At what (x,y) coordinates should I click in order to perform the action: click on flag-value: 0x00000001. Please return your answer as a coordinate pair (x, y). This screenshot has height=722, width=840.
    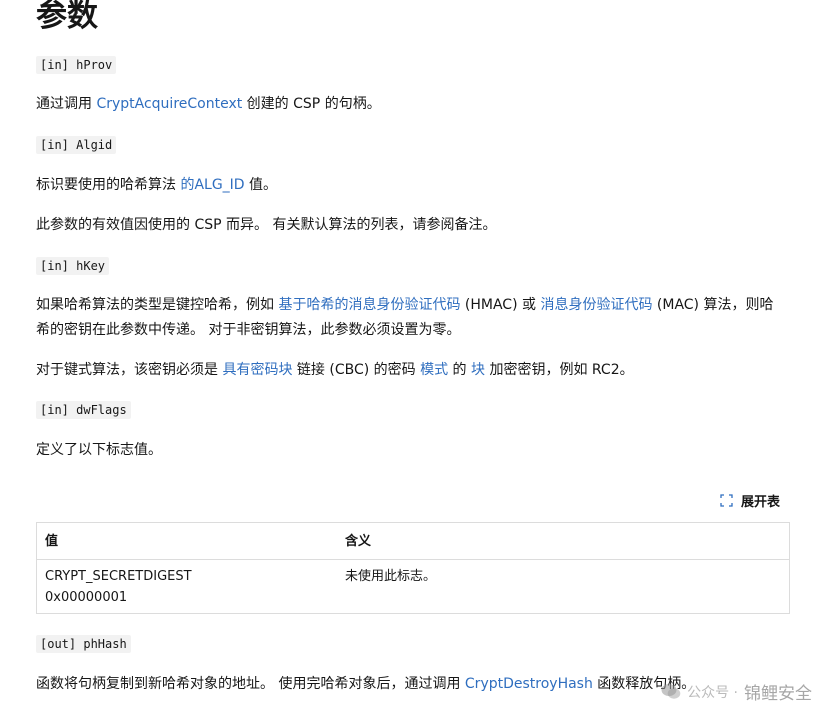
    Looking at the image, I should click on (86, 597).